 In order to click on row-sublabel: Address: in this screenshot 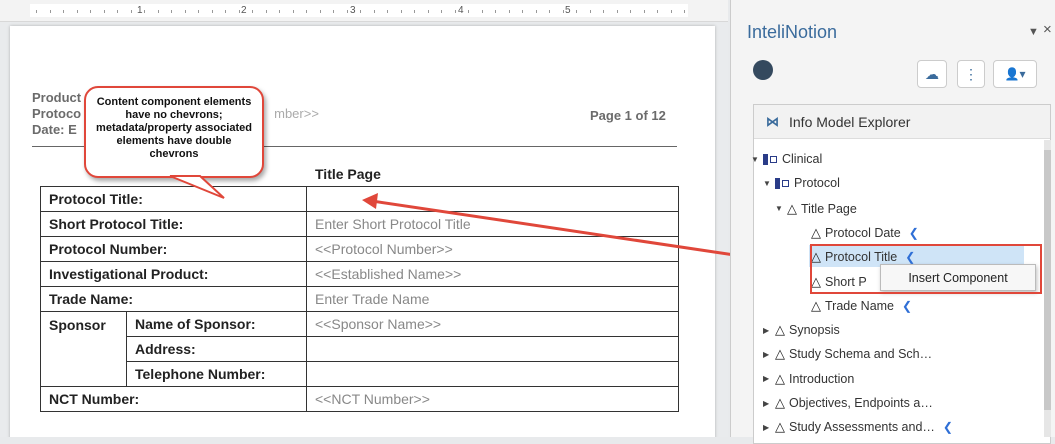, I will do `click(216, 349)`.